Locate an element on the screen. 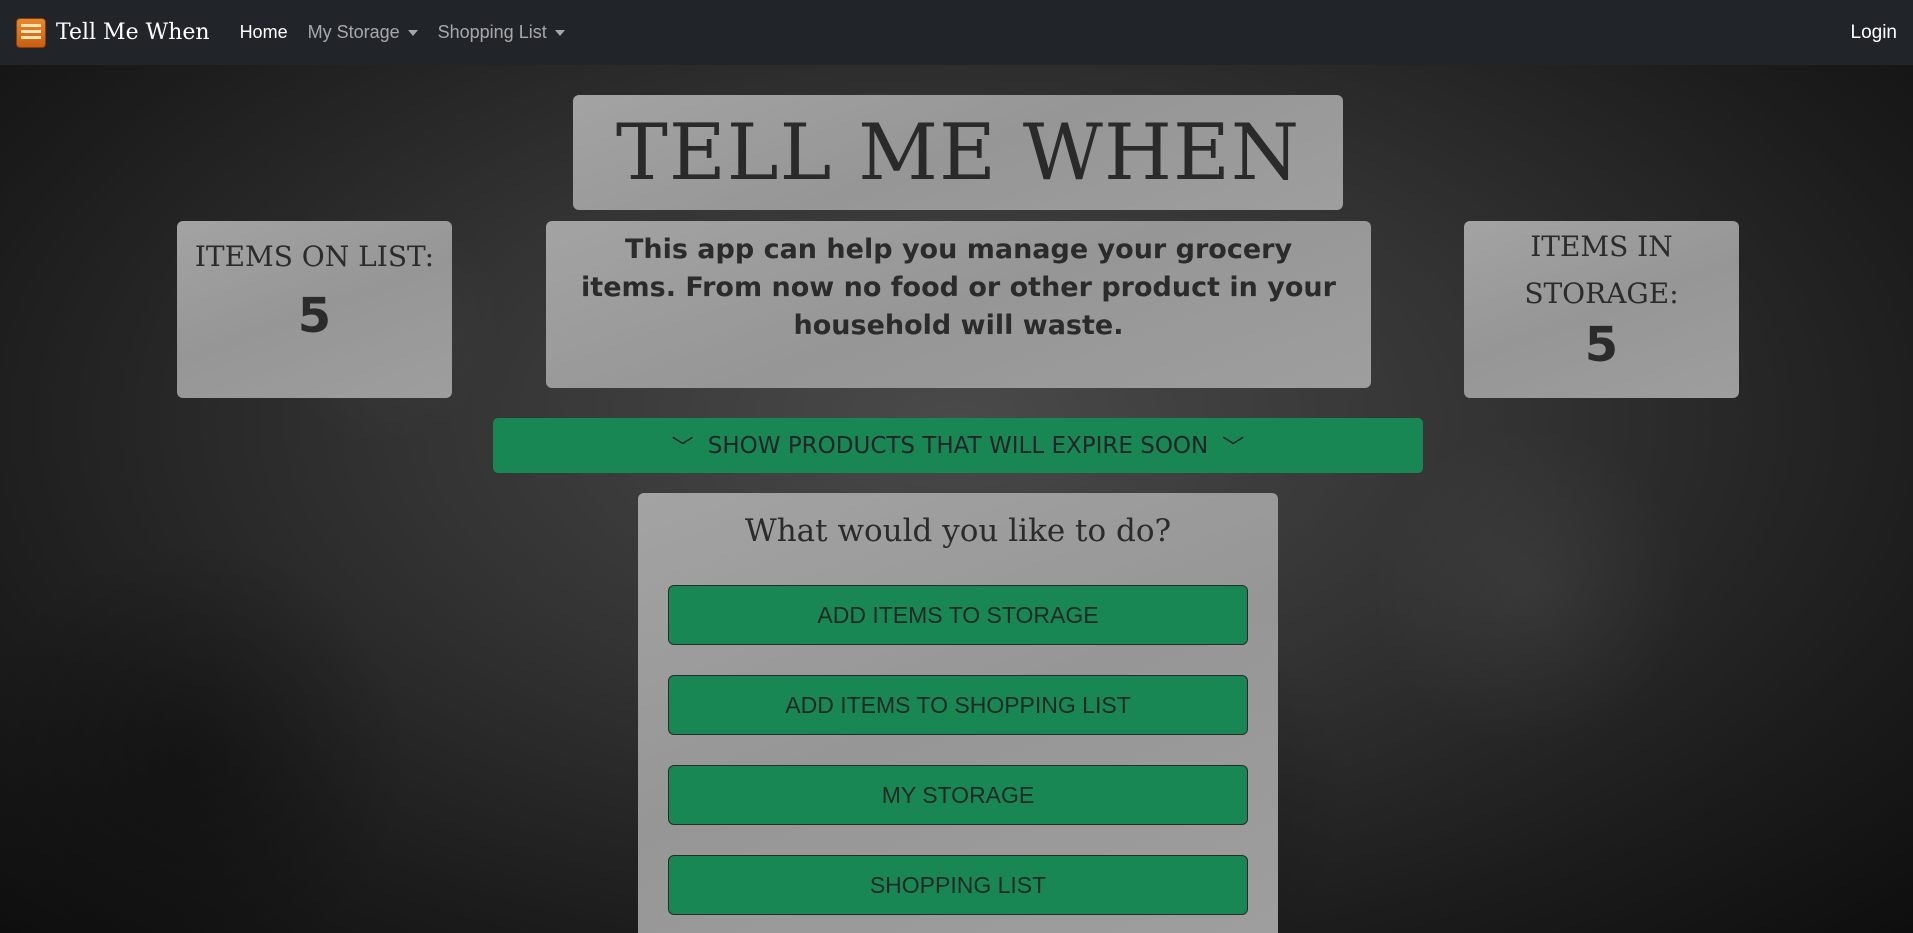 The width and height of the screenshot is (1913, 933). title-panel: TELL ME WHEN is located at coordinates (958, 152).